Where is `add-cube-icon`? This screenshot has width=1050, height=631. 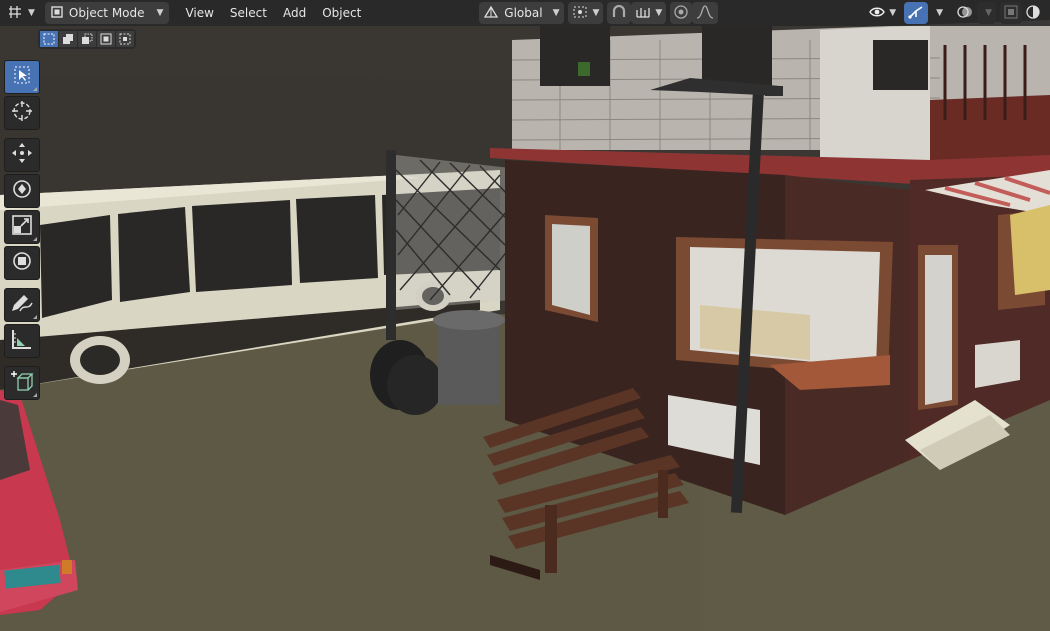
add-cube-icon is located at coordinates (22, 383).